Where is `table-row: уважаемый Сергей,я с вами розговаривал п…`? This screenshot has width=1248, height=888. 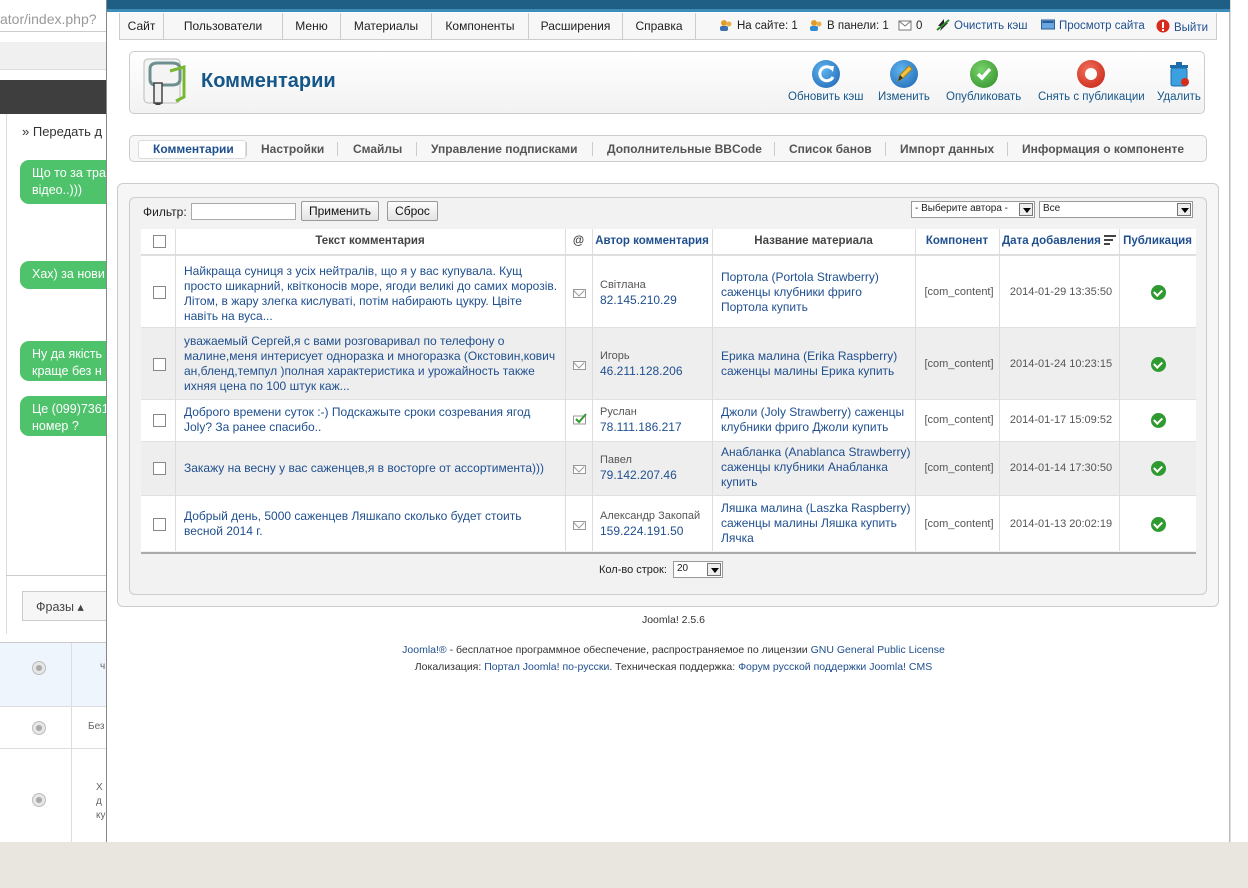
table-row: уважаемый Сергей,я с вами розговаривал п… is located at coordinates (668, 363).